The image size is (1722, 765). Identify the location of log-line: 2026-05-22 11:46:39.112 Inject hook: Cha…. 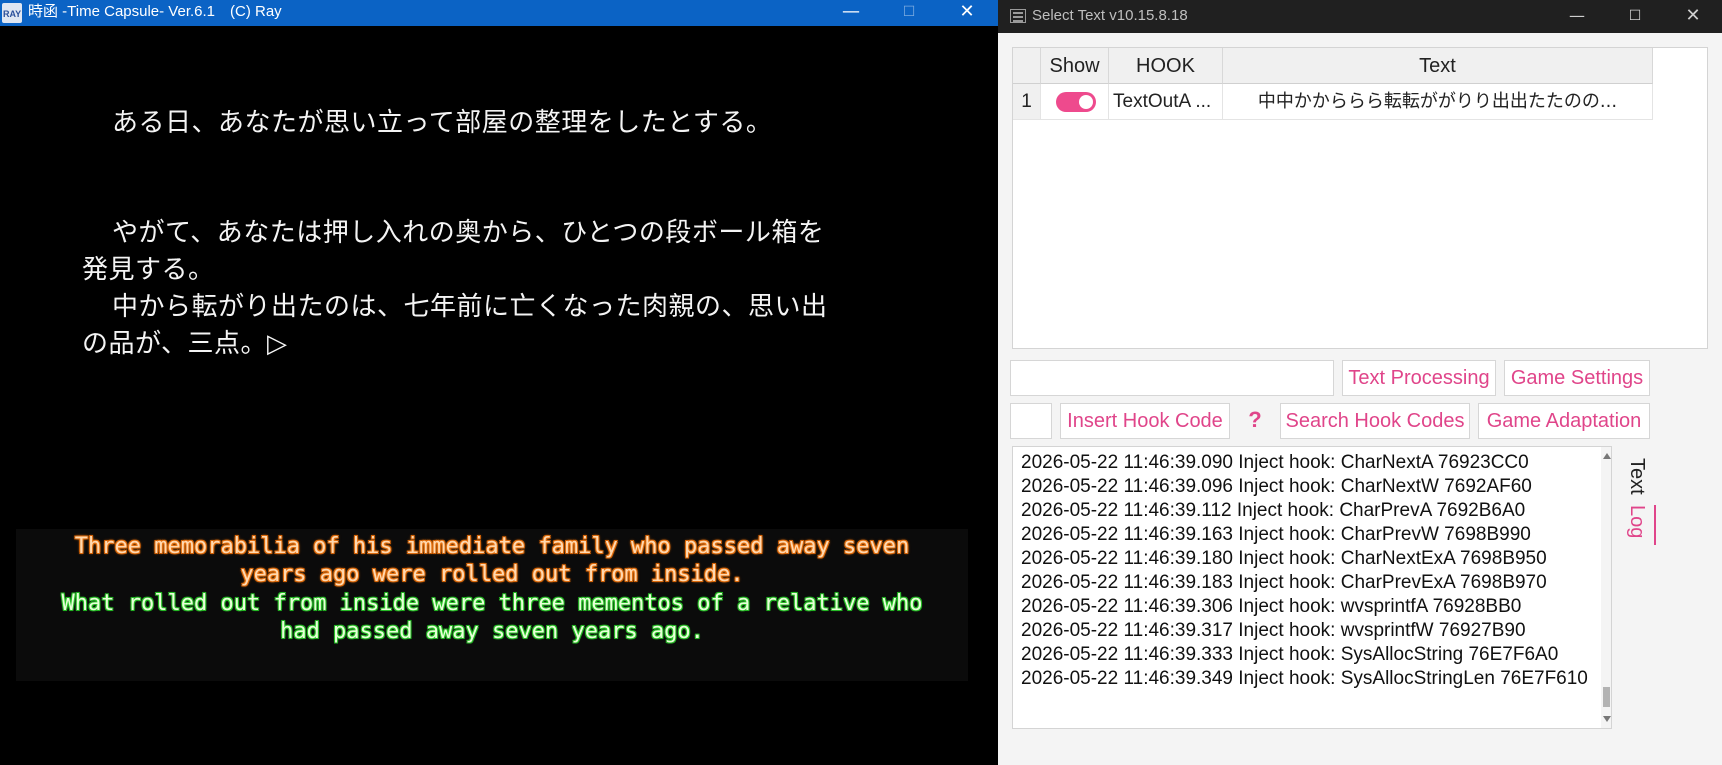
(1273, 510).